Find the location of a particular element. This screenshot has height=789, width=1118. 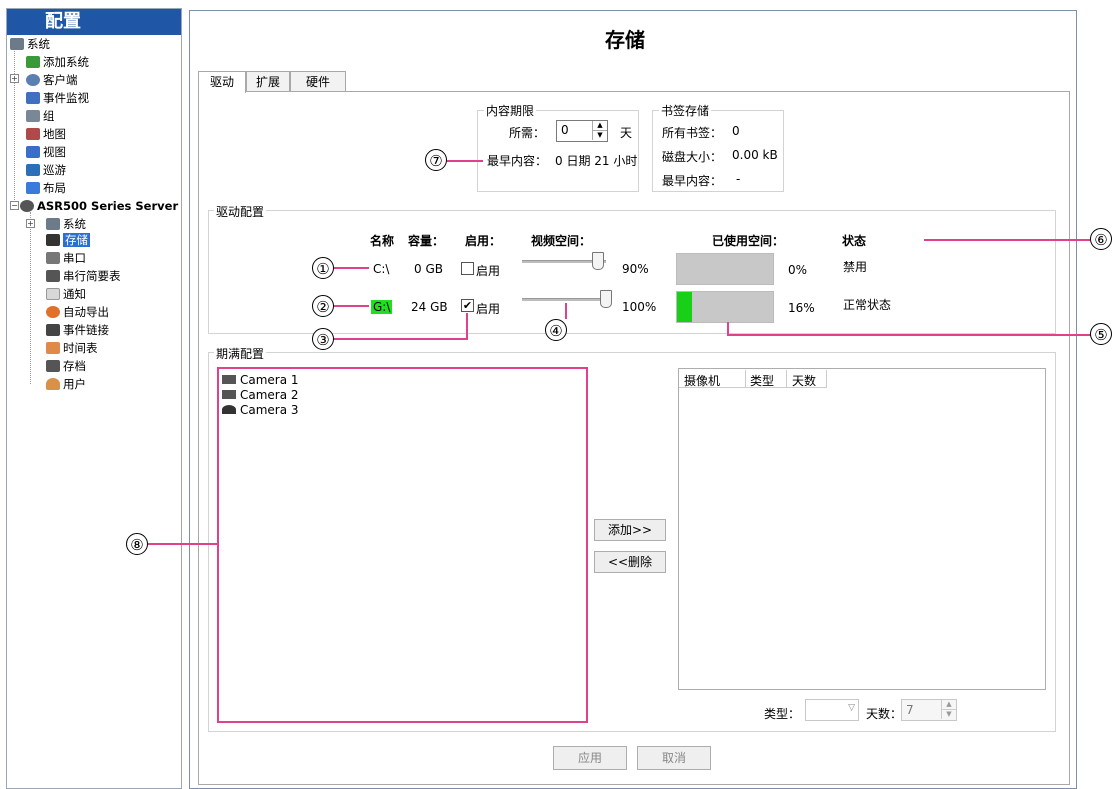

camera-item: Camera 1 is located at coordinates (260, 380).